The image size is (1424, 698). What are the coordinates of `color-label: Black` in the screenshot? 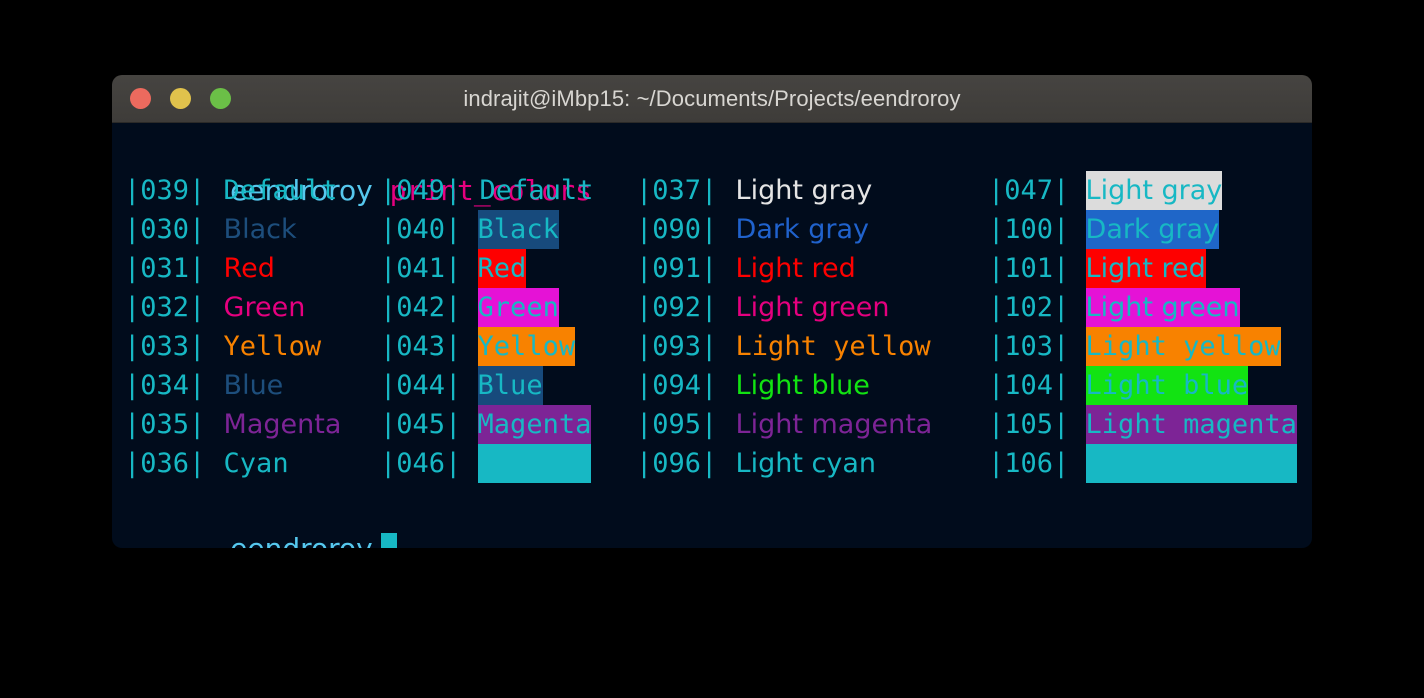 It's located at (260, 229).